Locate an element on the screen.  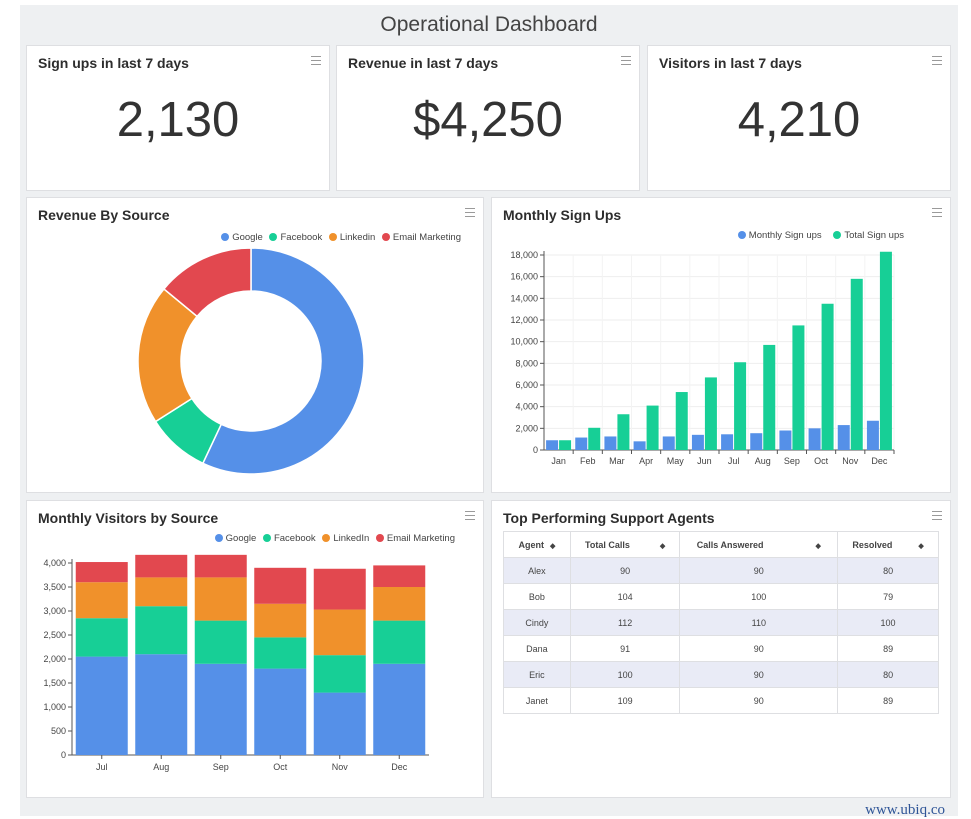
x-tick-label: Oct is located at coordinates (280, 767).